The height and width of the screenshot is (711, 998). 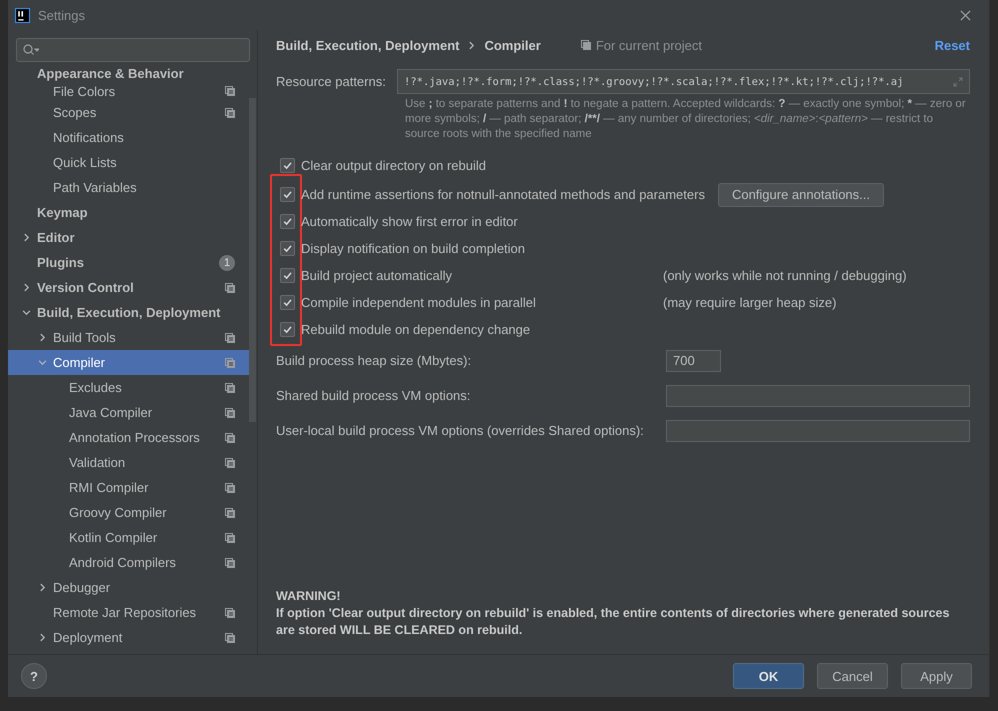 I want to click on search-field, so click(x=133, y=50).